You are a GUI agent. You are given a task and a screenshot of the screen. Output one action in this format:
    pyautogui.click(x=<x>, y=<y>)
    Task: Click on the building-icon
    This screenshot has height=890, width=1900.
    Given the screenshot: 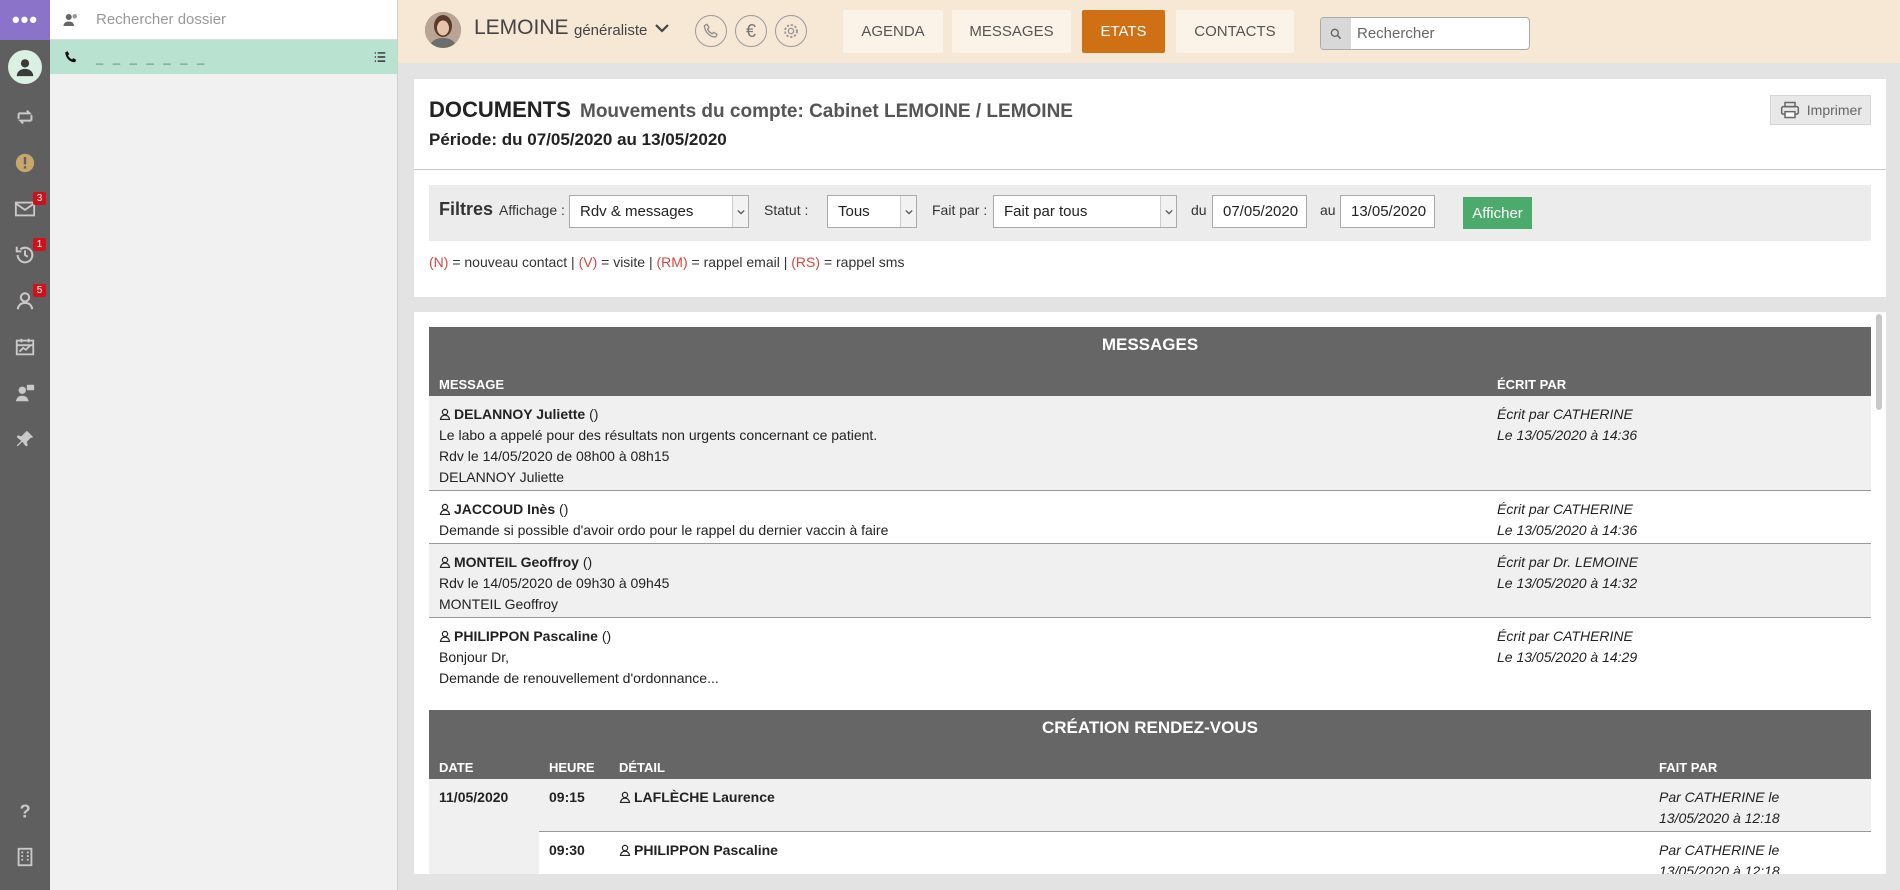 What is the action you would take?
    pyautogui.click(x=25, y=857)
    